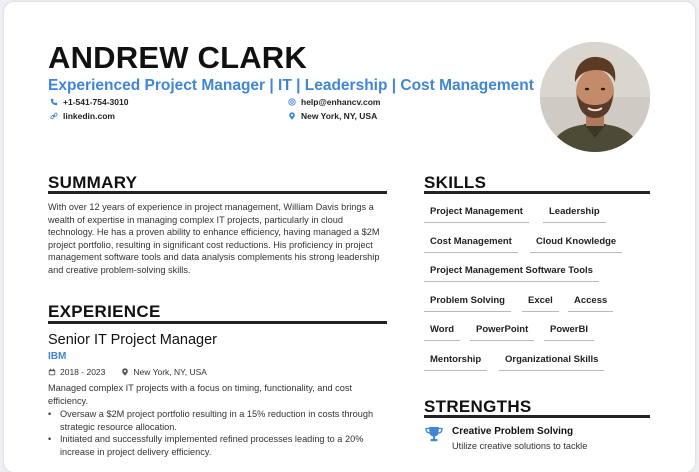  What do you see at coordinates (104, 311) in the screenshot?
I see `experience-heading: EXPERIENCE` at bounding box center [104, 311].